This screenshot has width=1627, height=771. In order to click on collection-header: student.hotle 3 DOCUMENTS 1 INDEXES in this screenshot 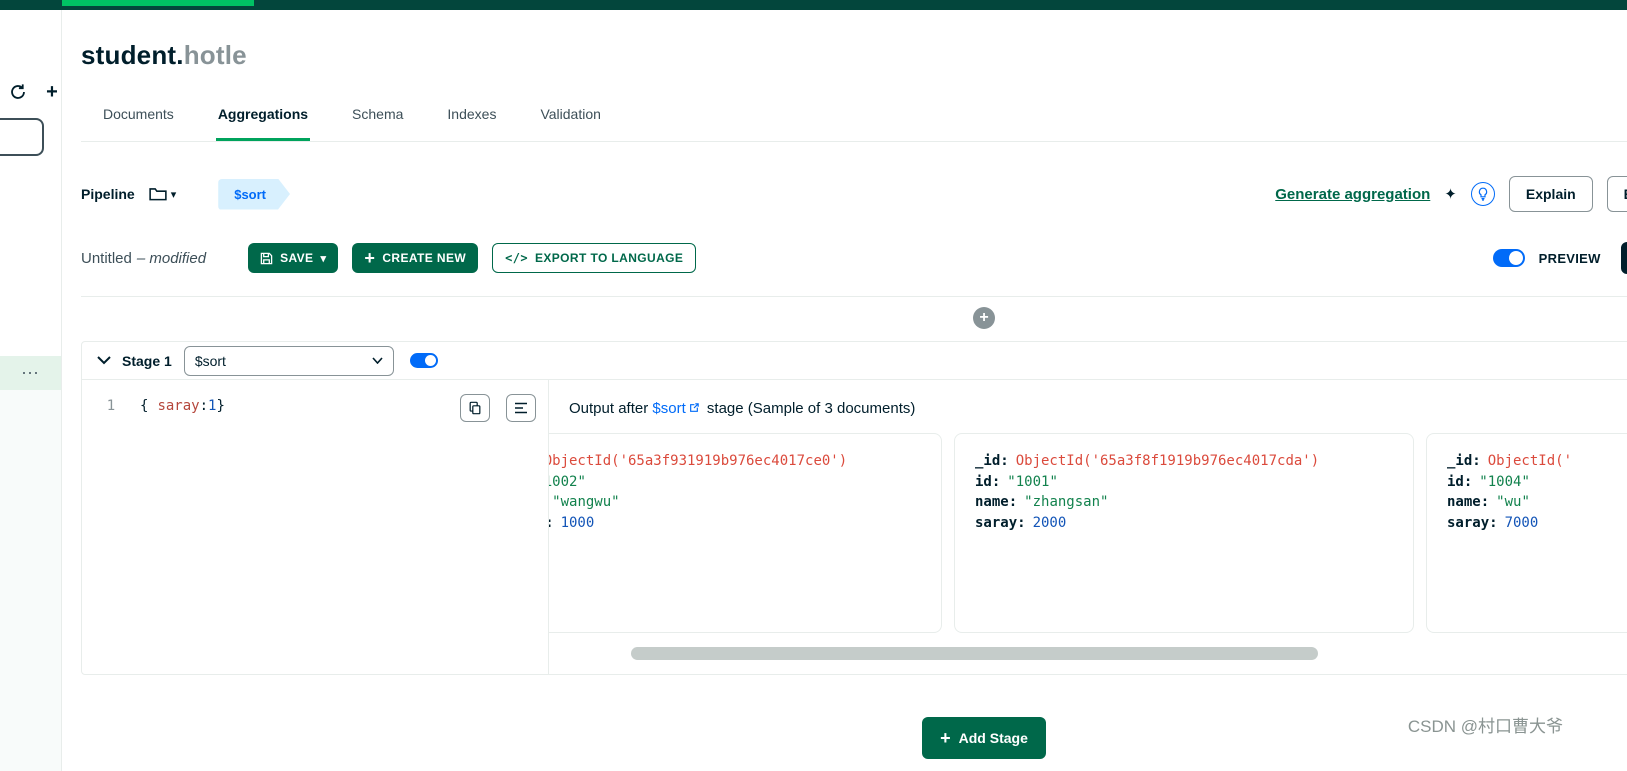, I will do `click(854, 60)`.